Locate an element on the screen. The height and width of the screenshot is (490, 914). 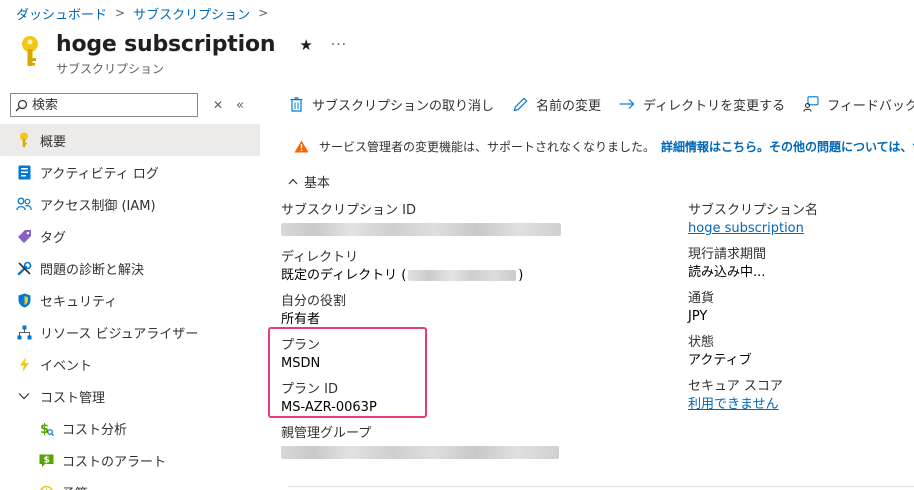
feedback-icon is located at coordinates (811, 104).